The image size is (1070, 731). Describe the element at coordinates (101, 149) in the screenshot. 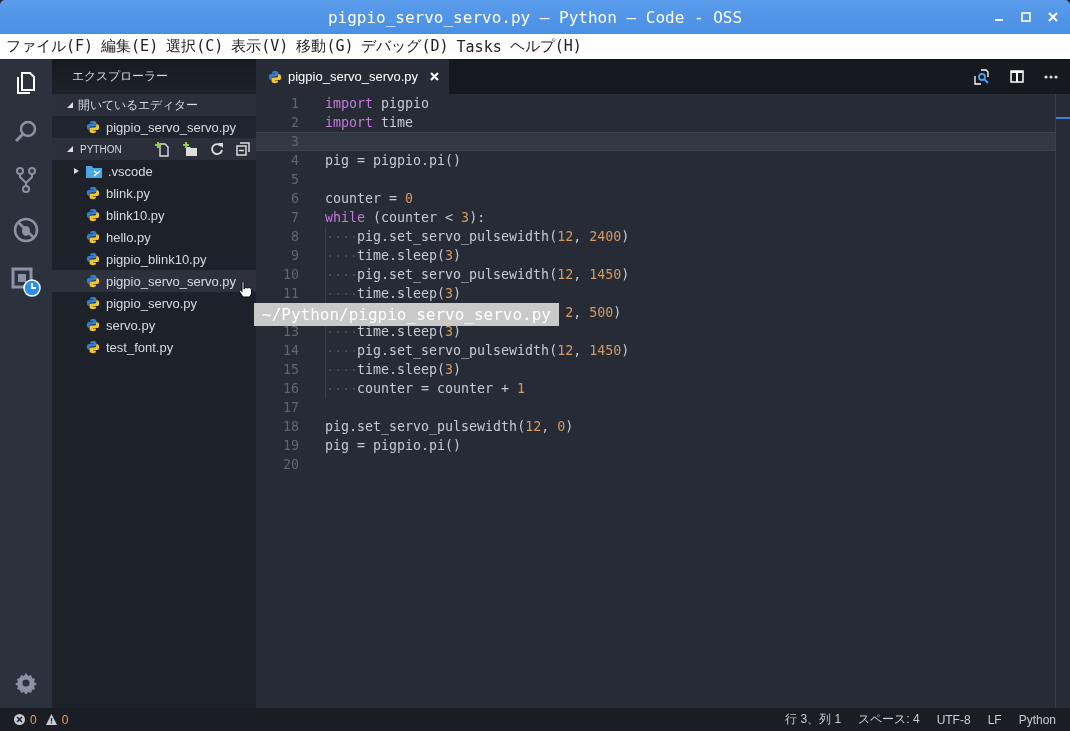

I see `section-title: PYTHON` at that location.